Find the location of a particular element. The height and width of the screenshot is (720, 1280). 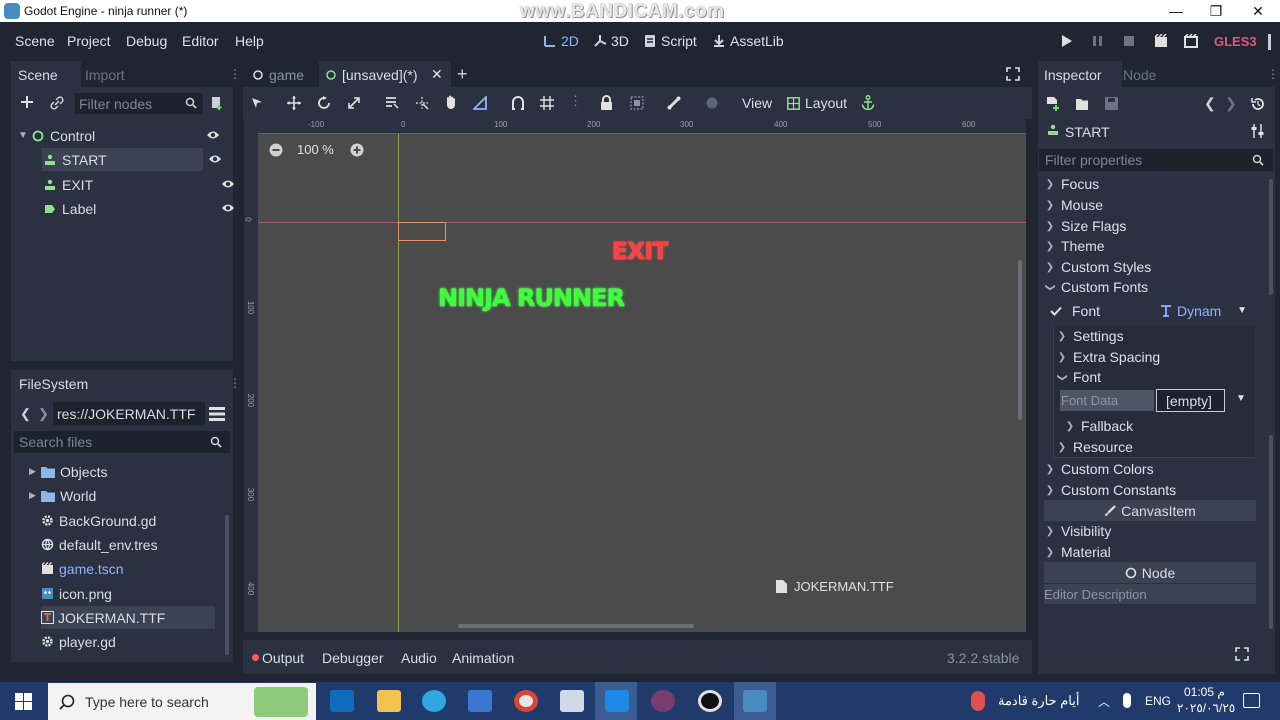

editor-description-label: Editor Description is located at coordinates (1150, 594).